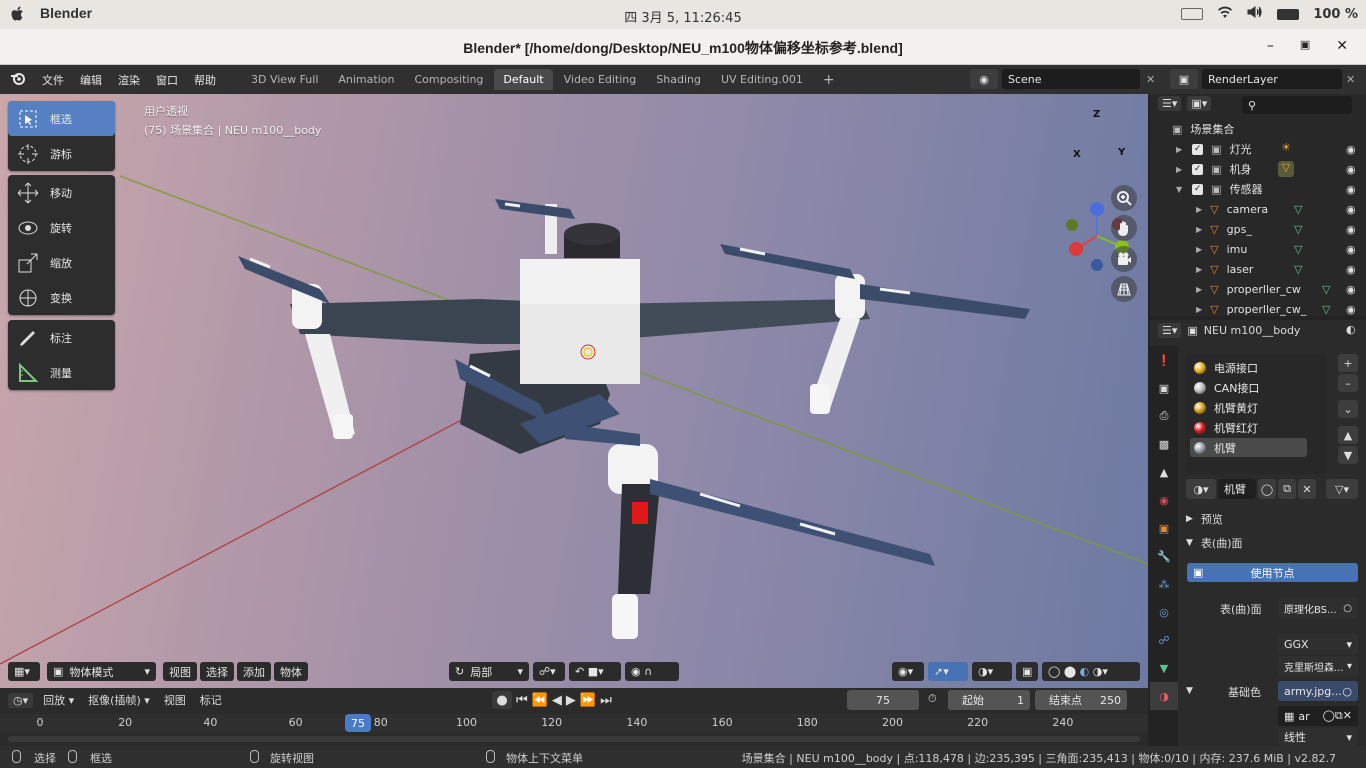 The width and height of the screenshot is (1366, 768). I want to click on maximize-icon: ▣, so click(1305, 46).